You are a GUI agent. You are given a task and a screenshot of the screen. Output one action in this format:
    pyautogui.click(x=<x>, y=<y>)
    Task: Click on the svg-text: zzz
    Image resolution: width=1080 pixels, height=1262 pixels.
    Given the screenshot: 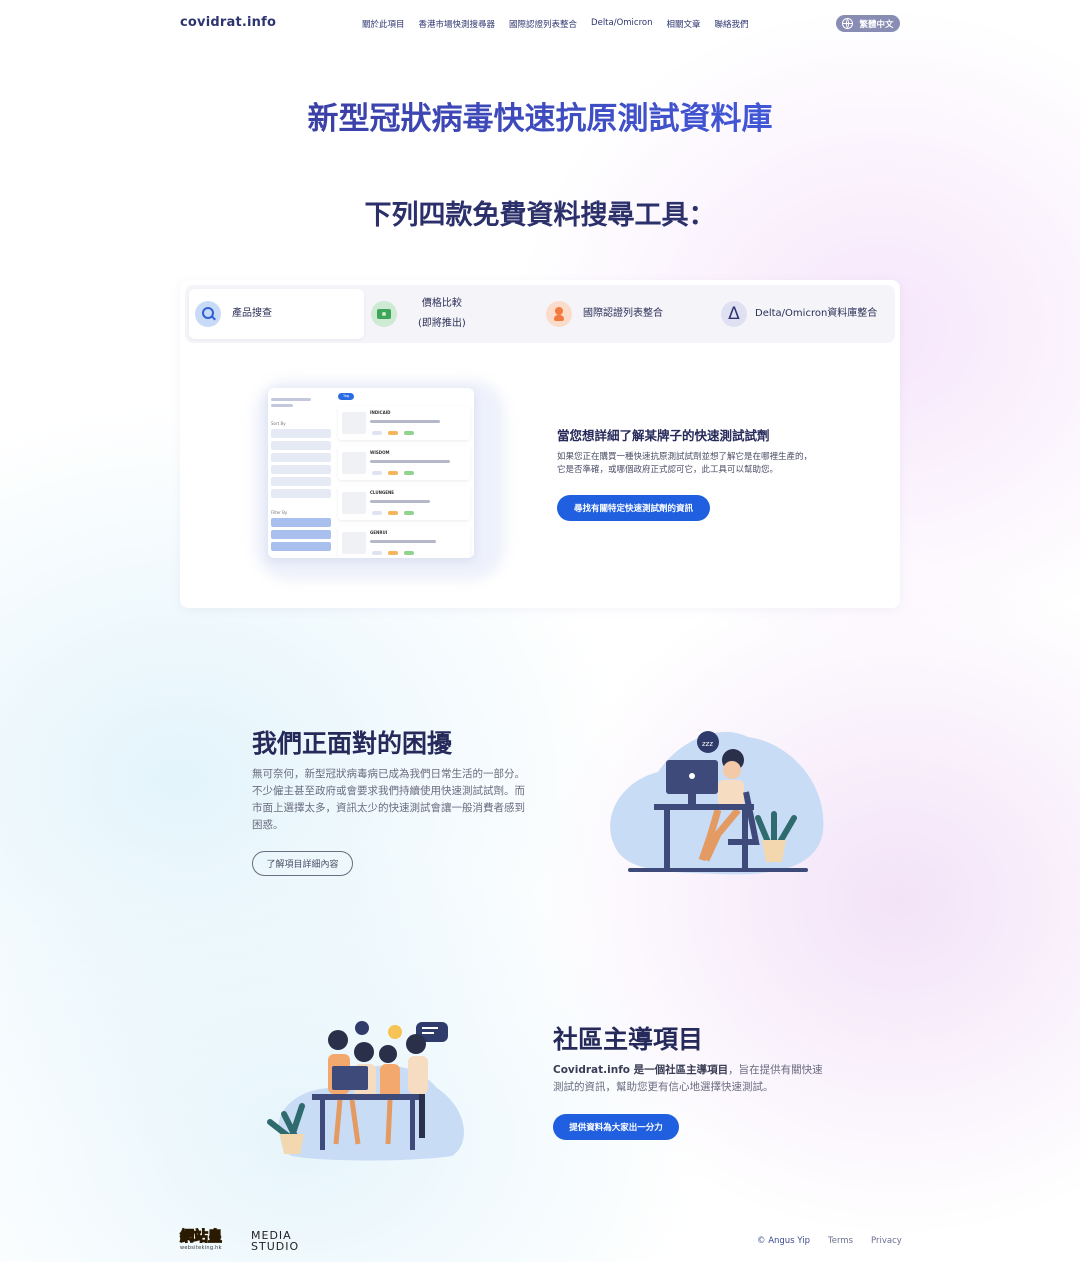 What is the action you would take?
    pyautogui.click(x=707, y=744)
    